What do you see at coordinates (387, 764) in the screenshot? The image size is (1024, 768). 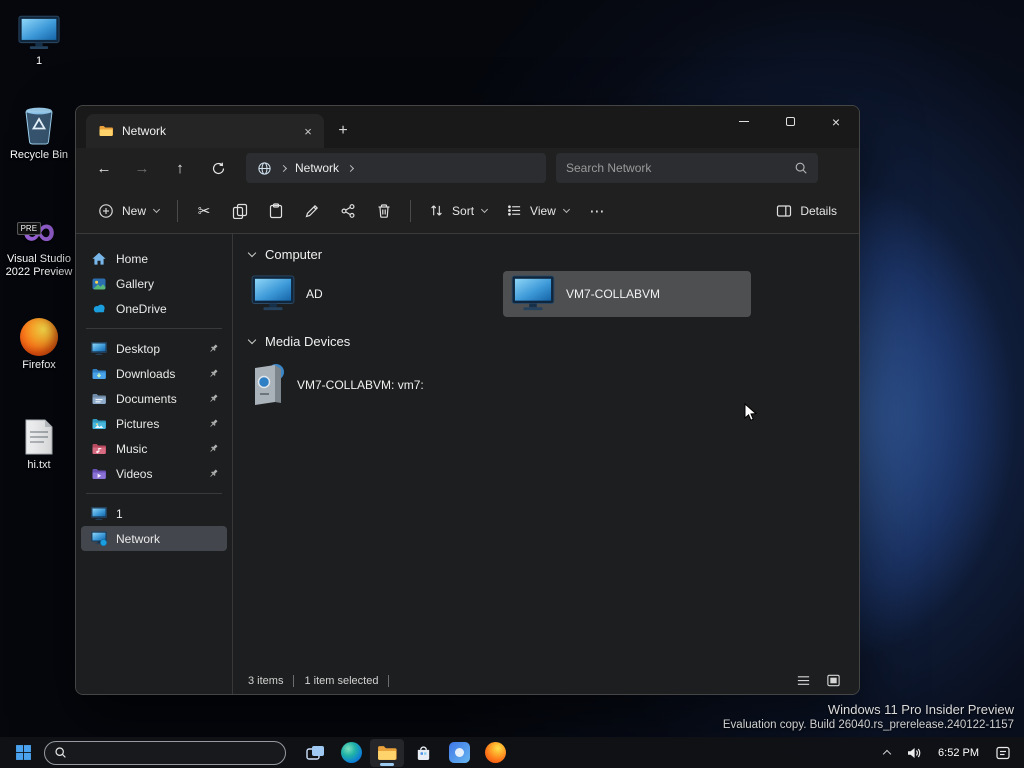 I see `running-indicator` at bounding box center [387, 764].